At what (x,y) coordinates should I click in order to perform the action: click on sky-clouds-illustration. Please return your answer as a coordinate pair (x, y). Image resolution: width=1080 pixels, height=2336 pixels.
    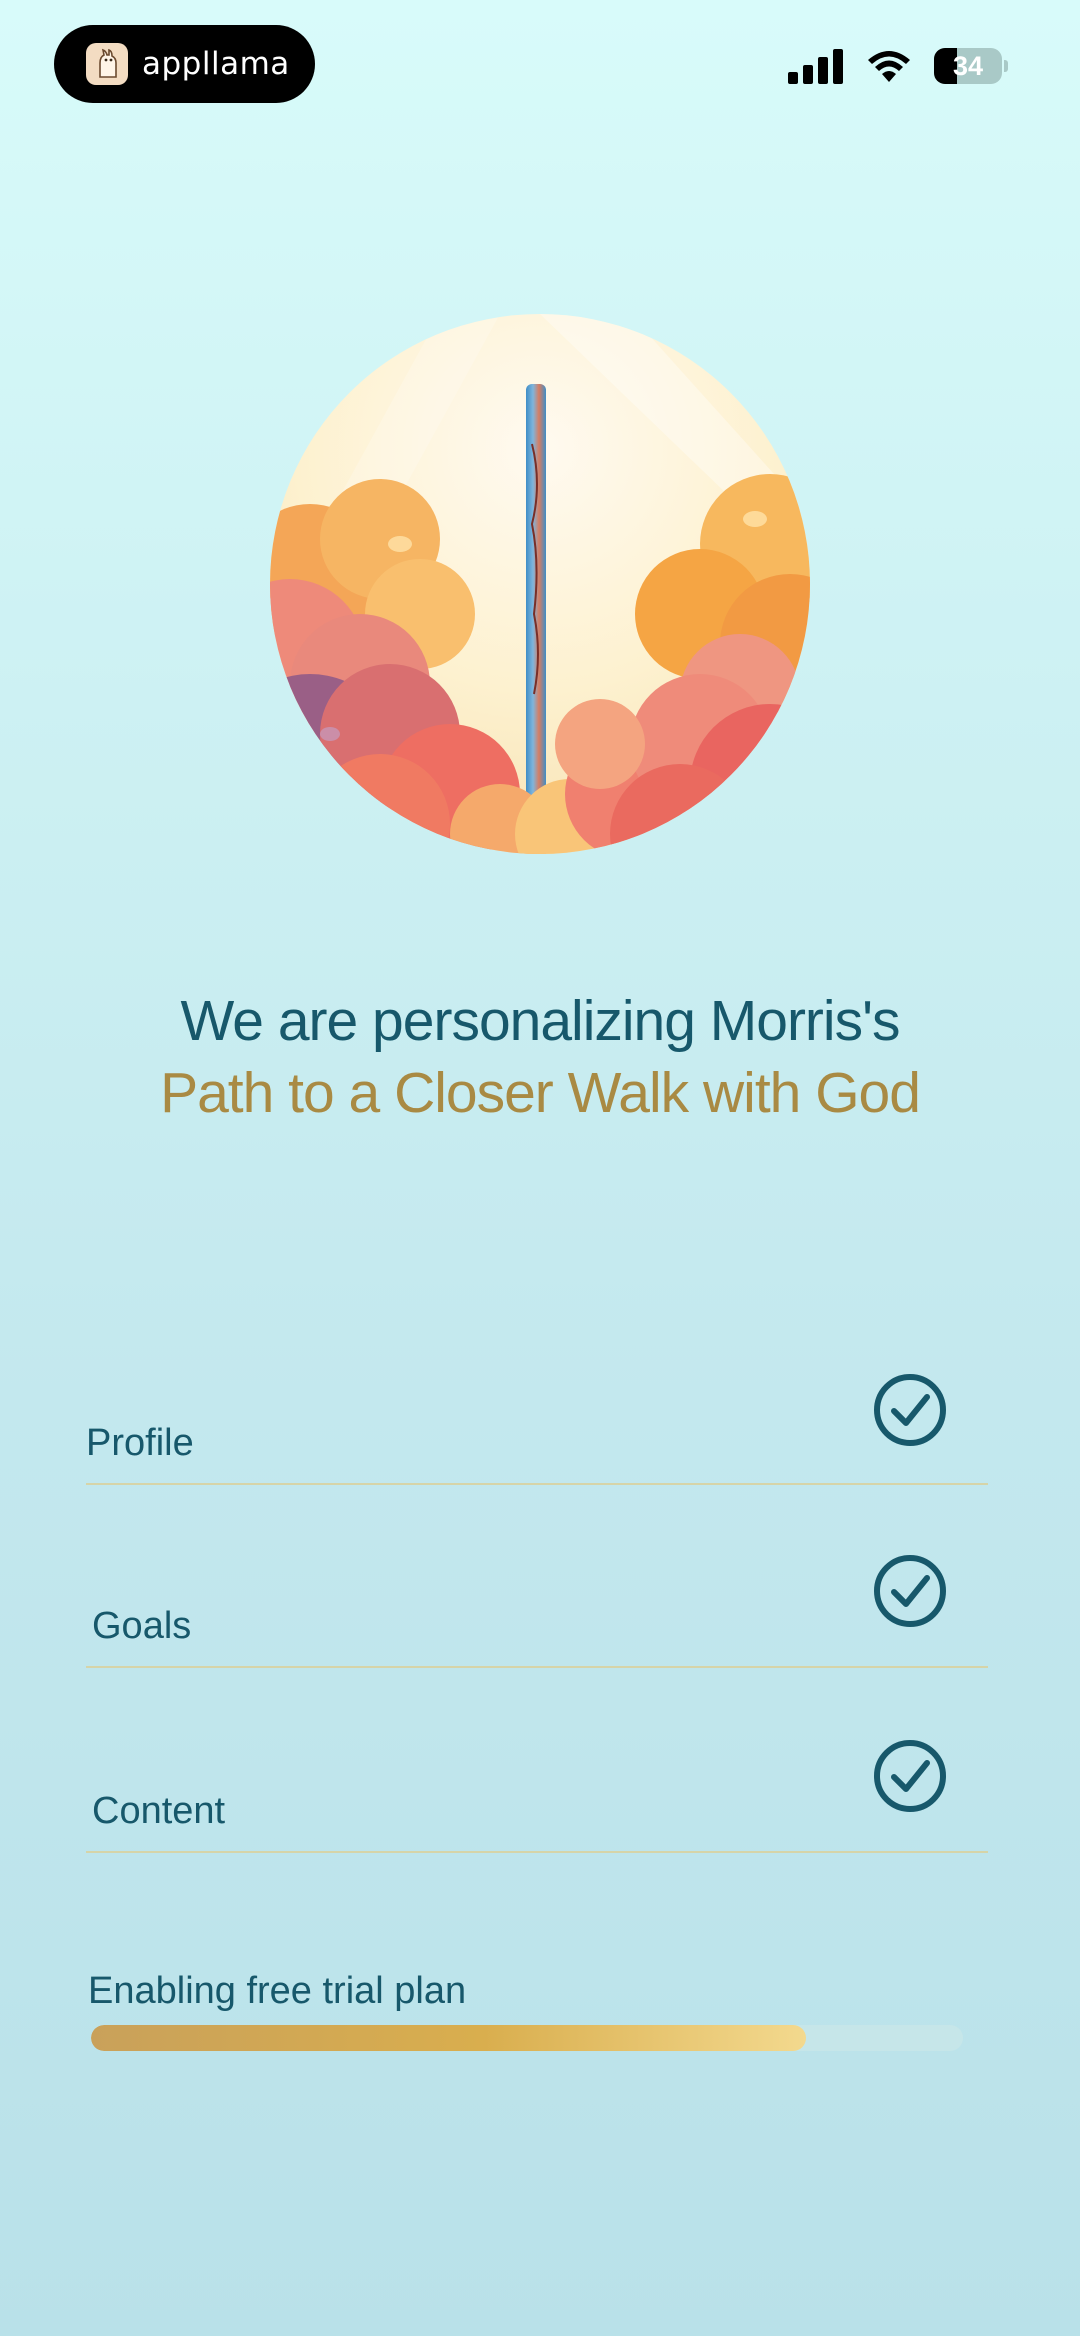
    Looking at the image, I should click on (540, 584).